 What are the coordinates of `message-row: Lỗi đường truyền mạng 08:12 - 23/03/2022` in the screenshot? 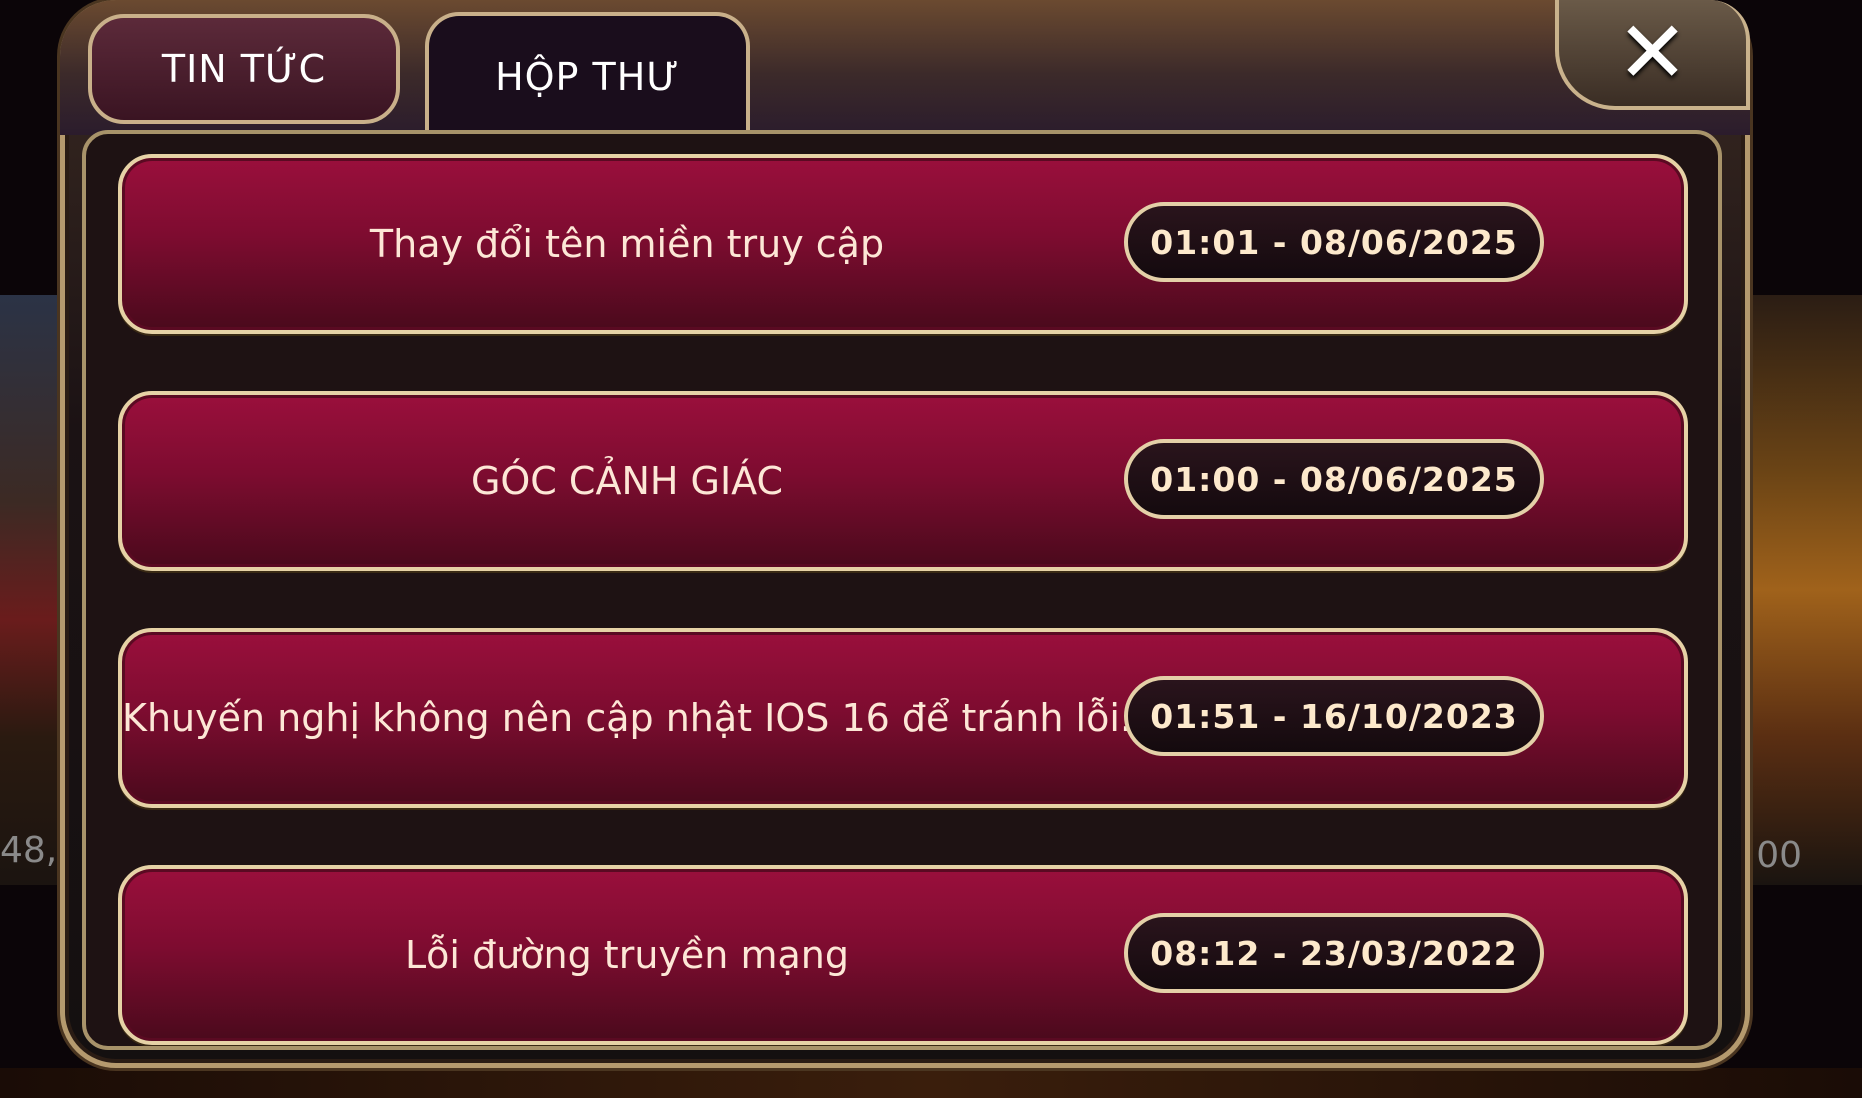 It's located at (903, 955).